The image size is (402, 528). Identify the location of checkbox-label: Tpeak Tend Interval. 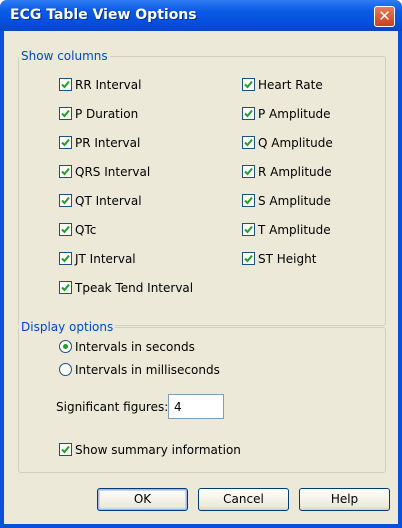
(134, 287).